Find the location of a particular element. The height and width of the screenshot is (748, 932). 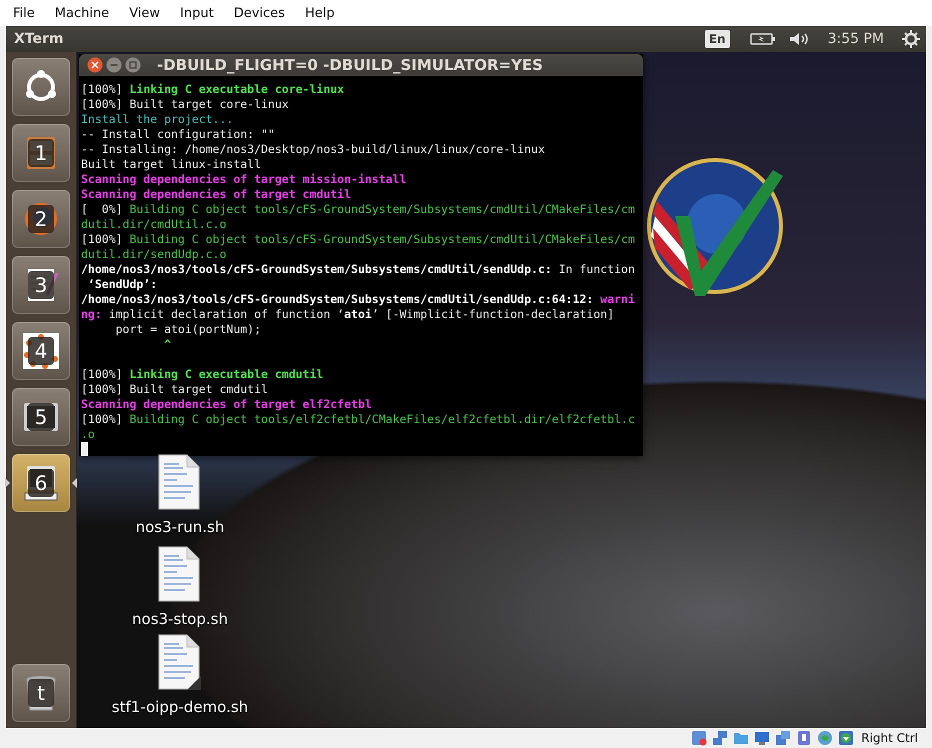

menu-item: File is located at coordinates (24, 13).